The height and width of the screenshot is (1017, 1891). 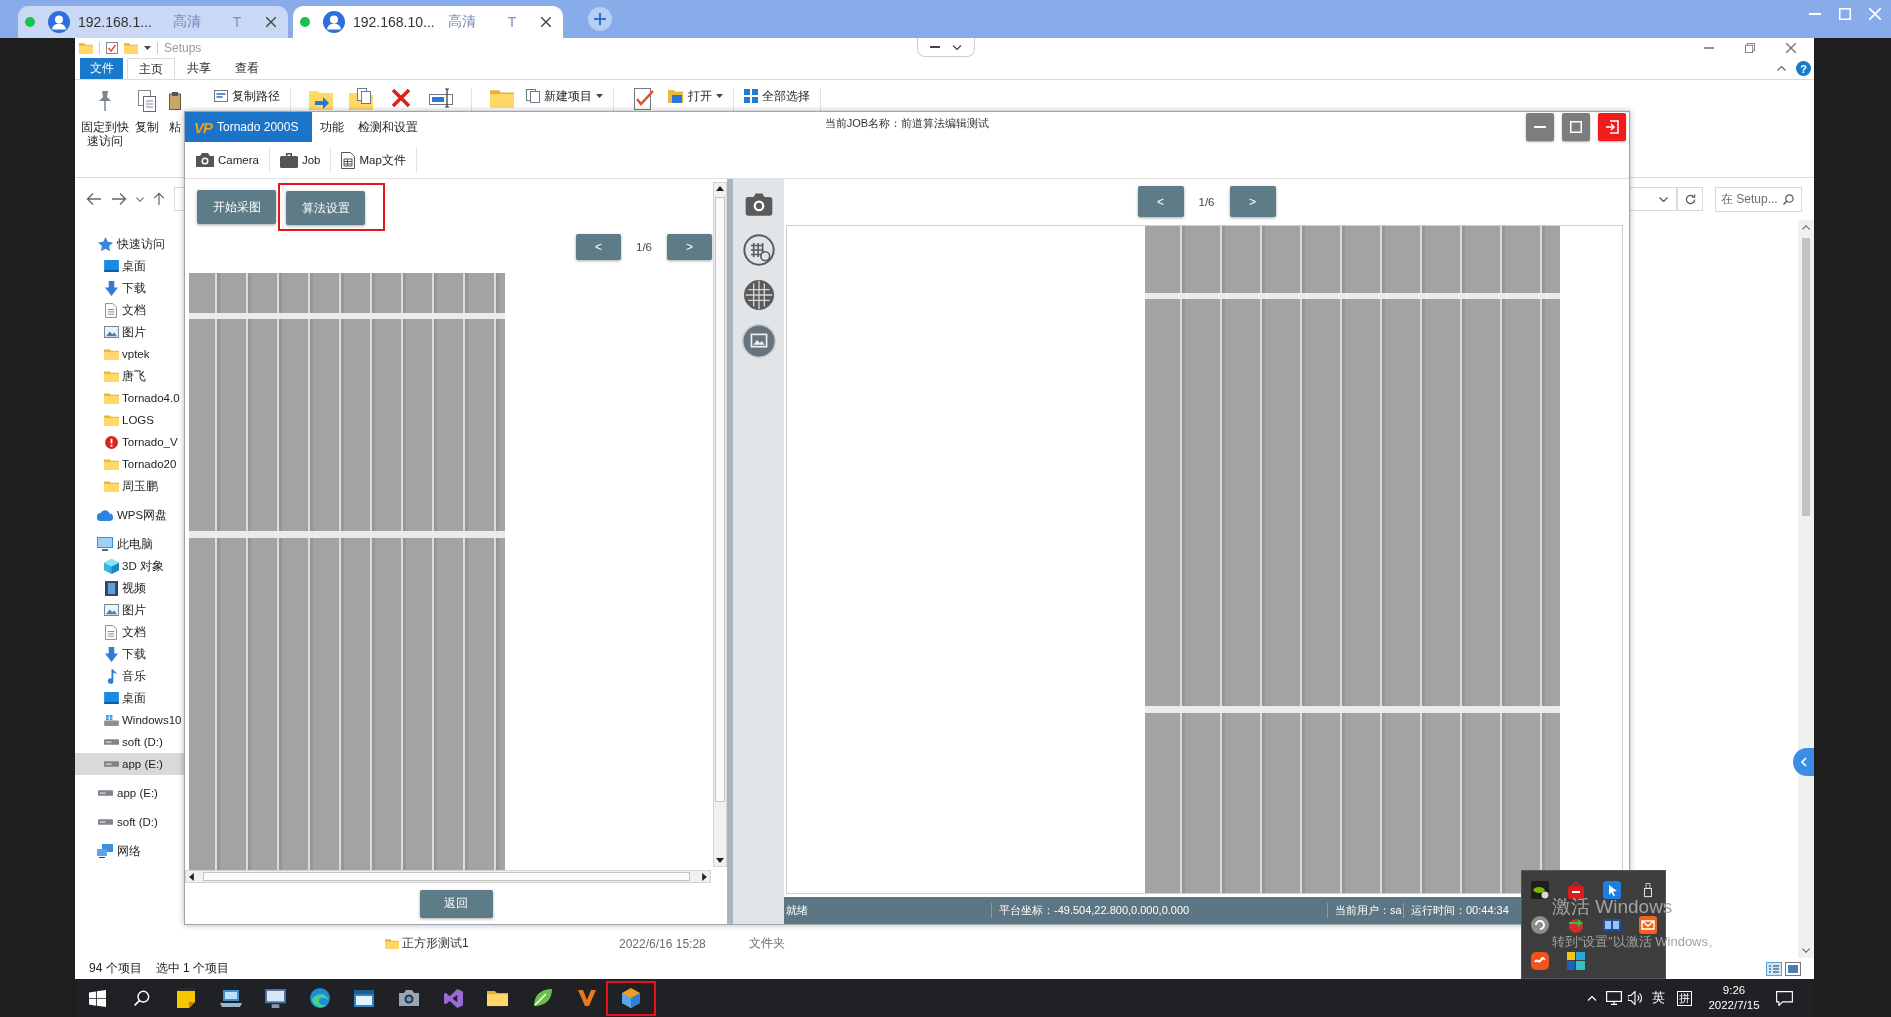 What do you see at coordinates (1576, 889) in the screenshot?
I see `bag-icon` at bounding box center [1576, 889].